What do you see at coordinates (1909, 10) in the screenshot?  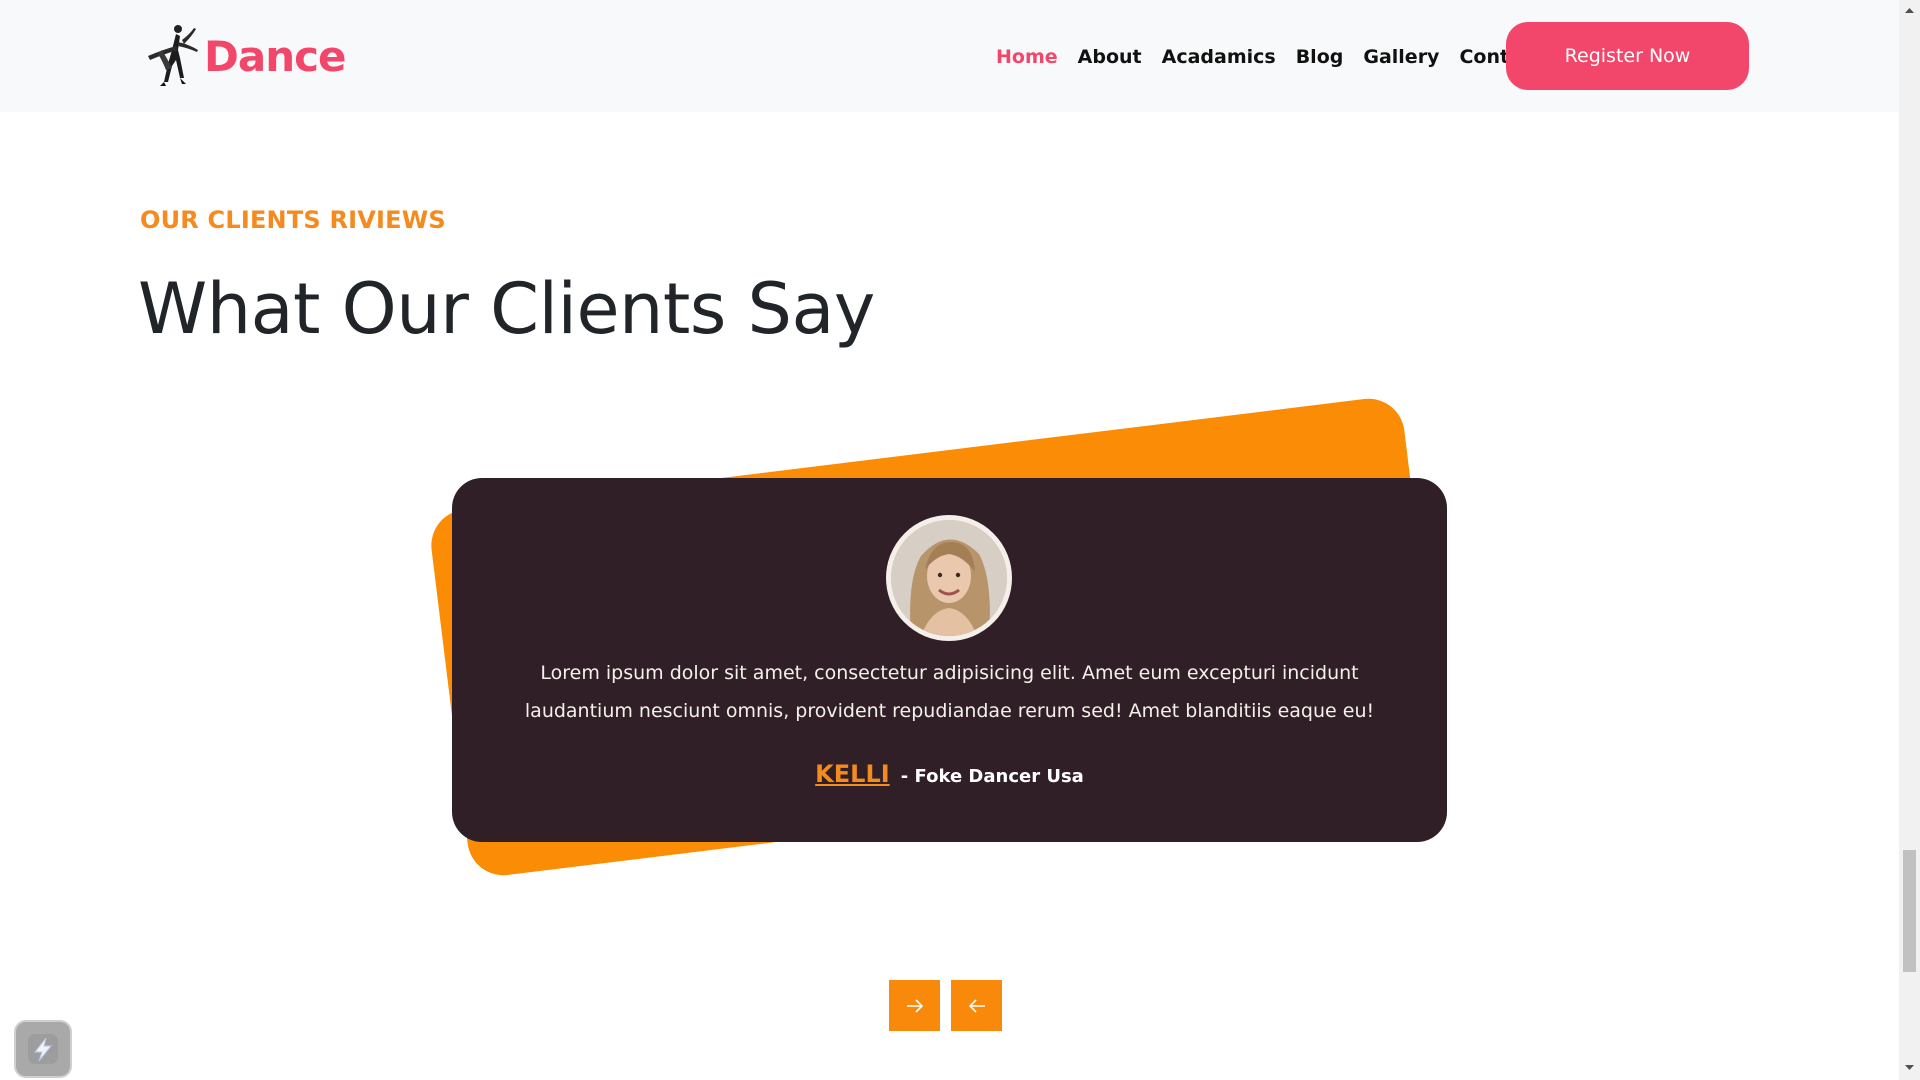 I see `scroll-up-icon` at bounding box center [1909, 10].